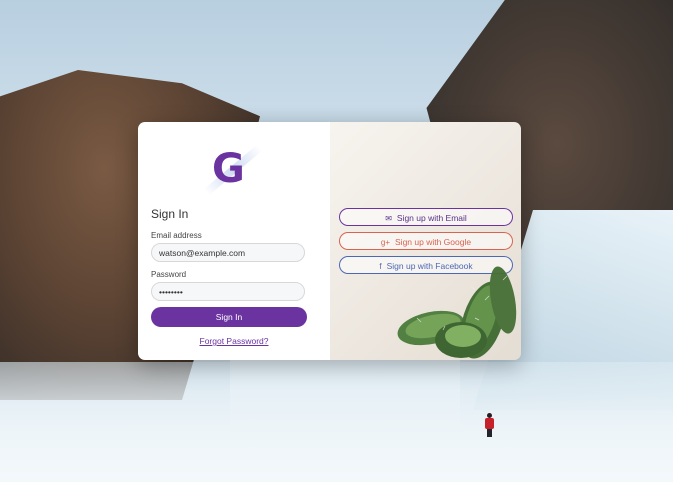  I want to click on password-label: Password, so click(169, 274).